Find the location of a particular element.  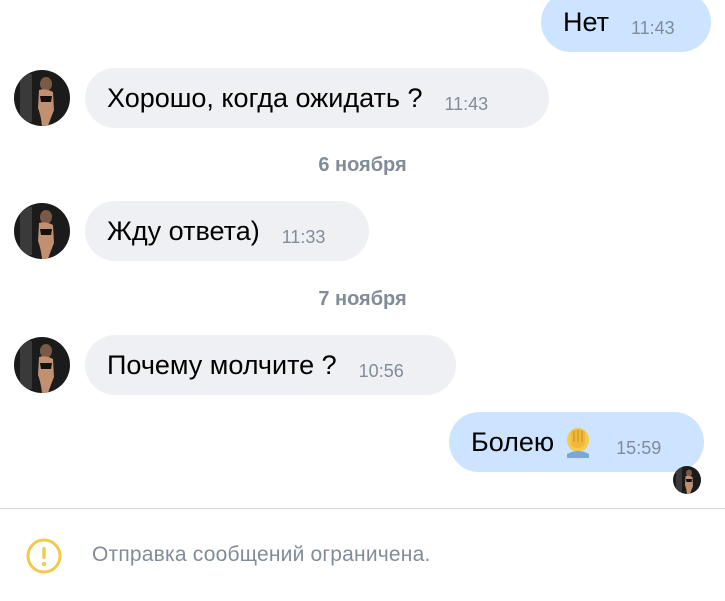

face-palm-emoji is located at coordinates (578, 442).